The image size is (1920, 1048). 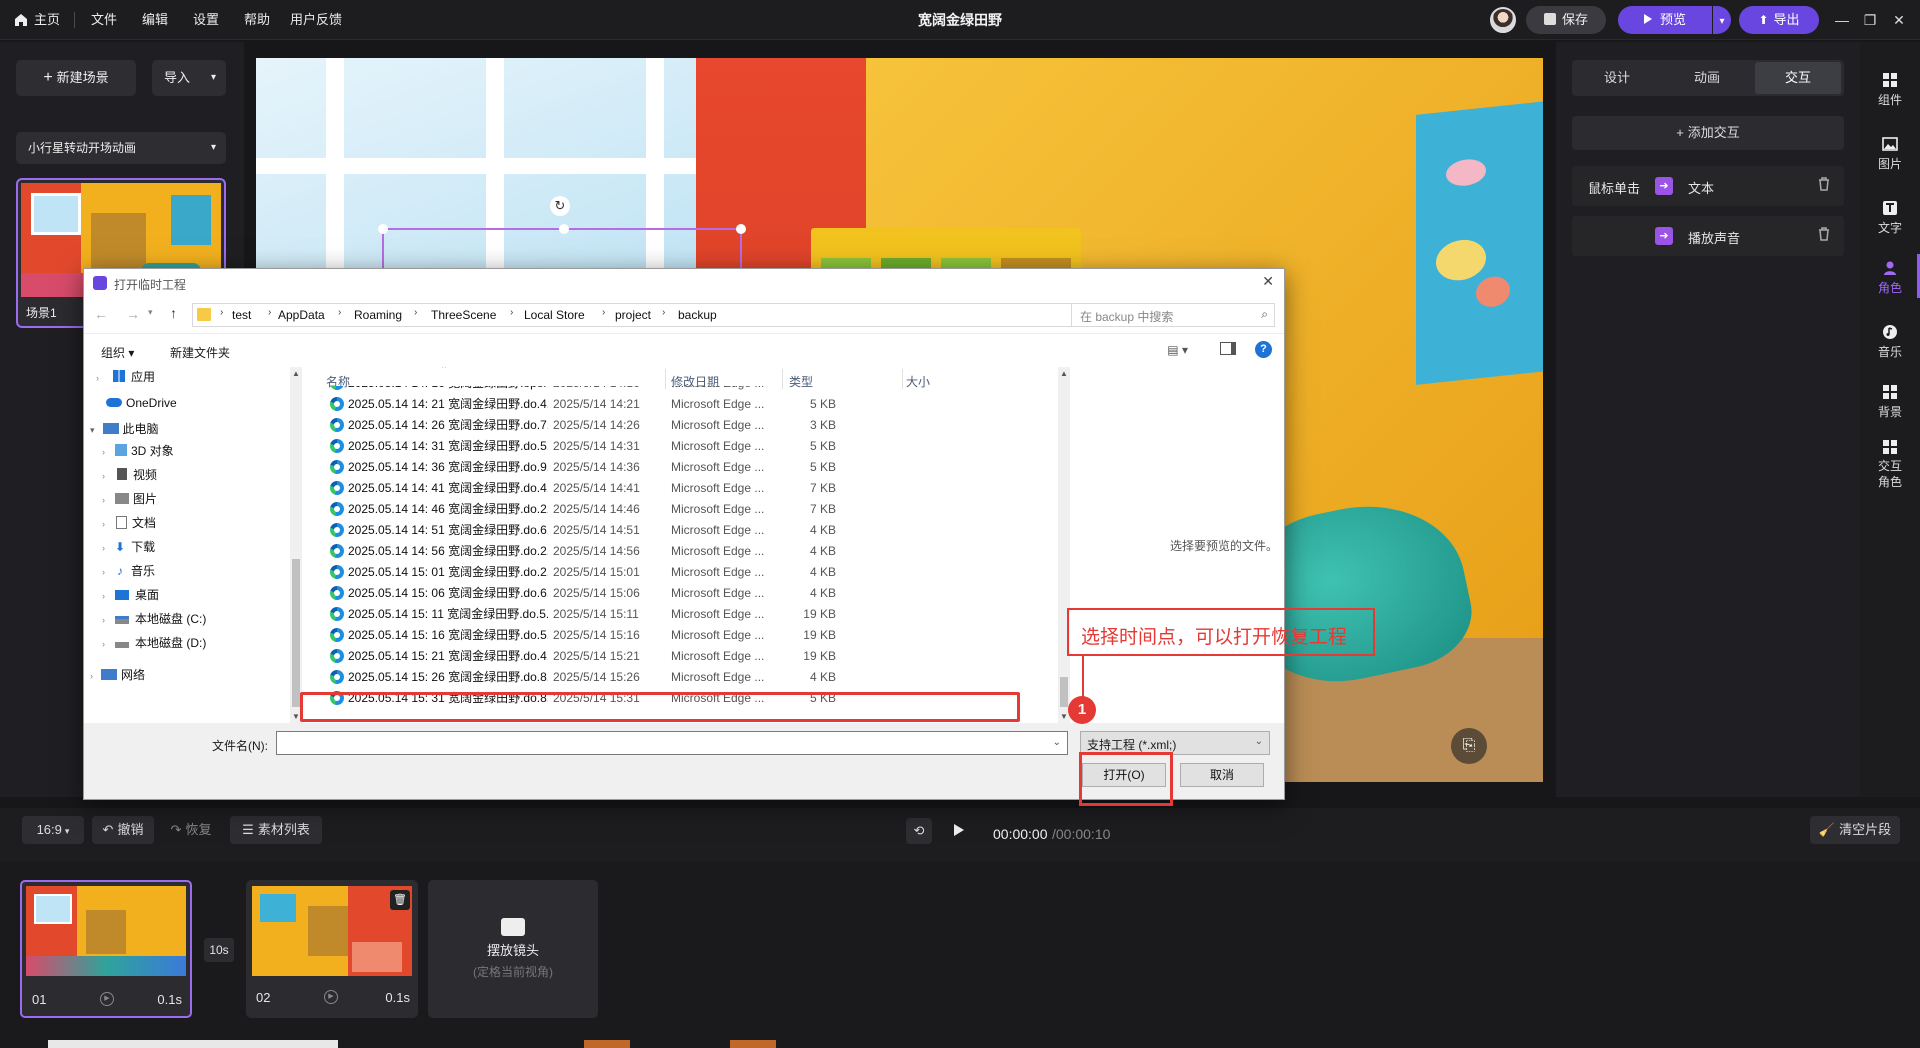 I want to click on tree-item-onedrive: OneDrive, so click(x=136, y=403).